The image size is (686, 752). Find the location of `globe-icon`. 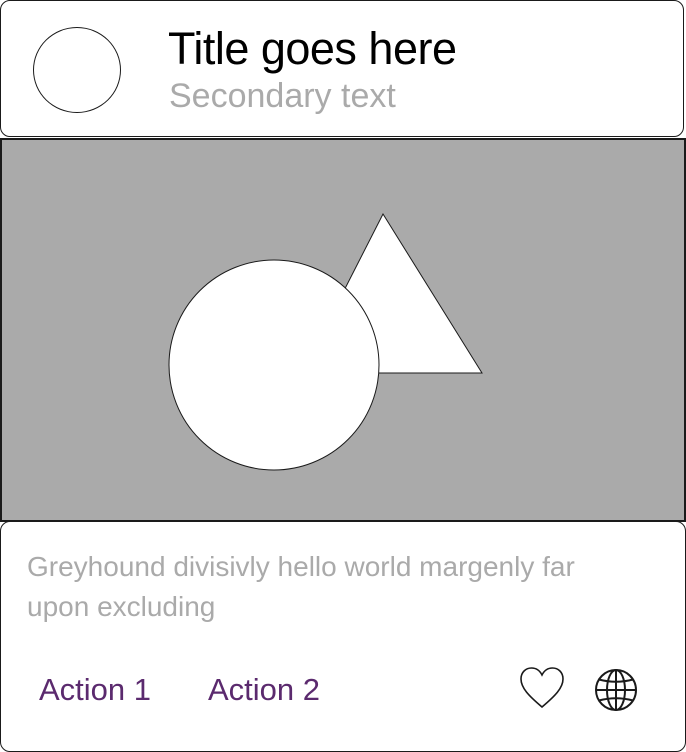

globe-icon is located at coordinates (616, 692).